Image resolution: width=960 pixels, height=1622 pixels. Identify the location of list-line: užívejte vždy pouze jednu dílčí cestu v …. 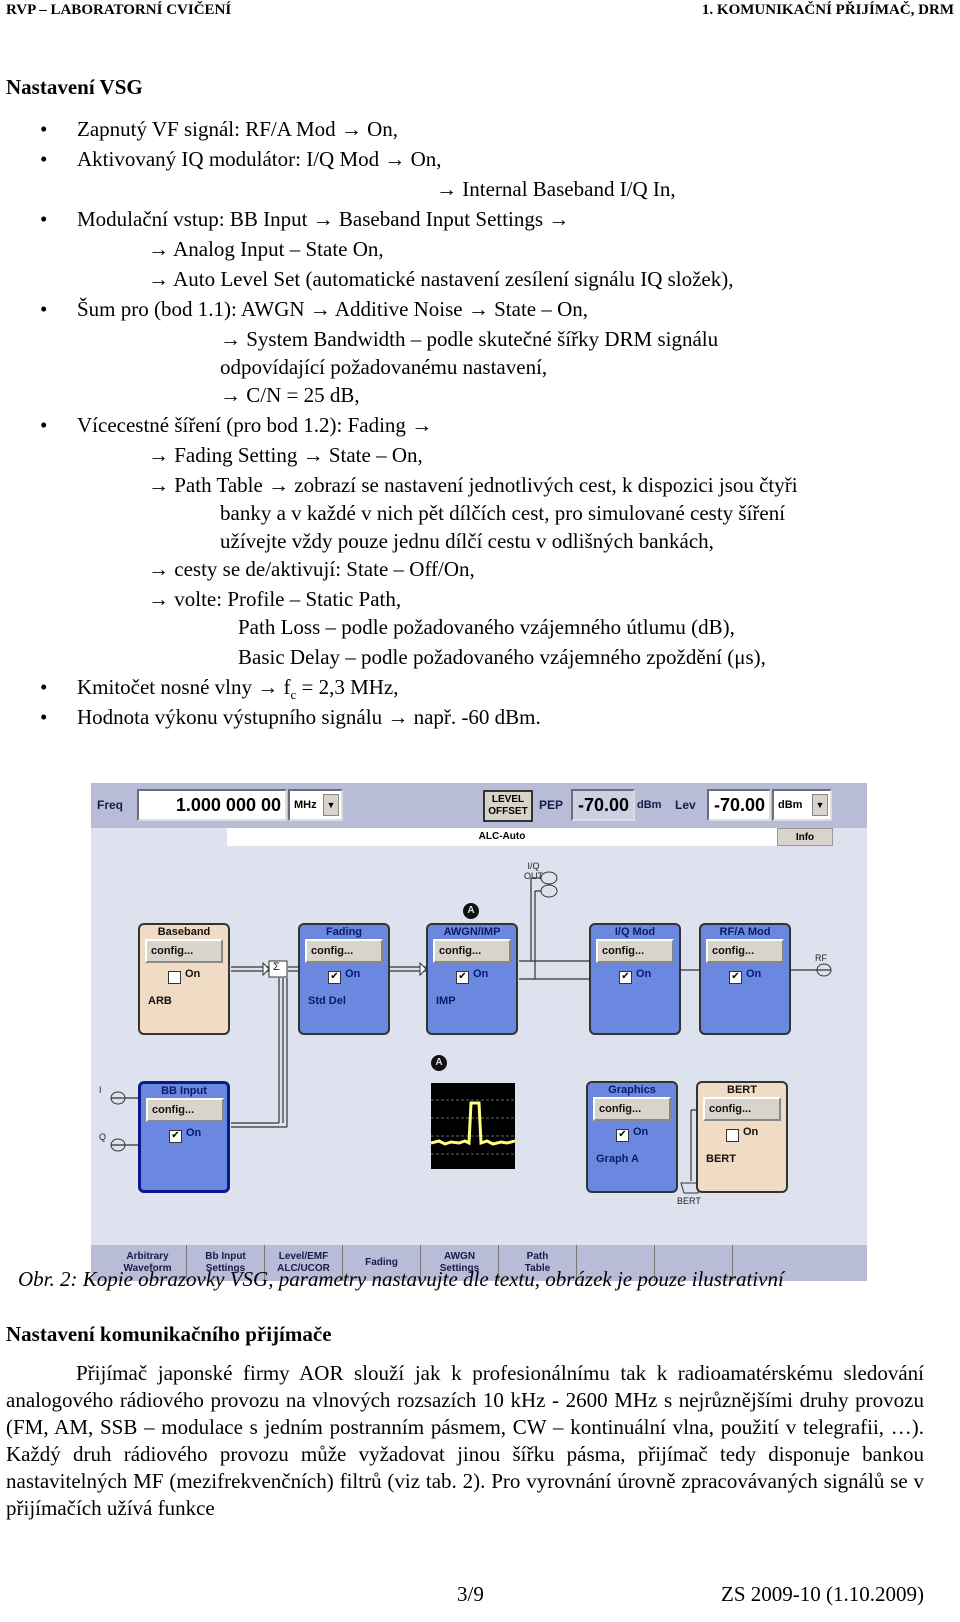
(467, 541).